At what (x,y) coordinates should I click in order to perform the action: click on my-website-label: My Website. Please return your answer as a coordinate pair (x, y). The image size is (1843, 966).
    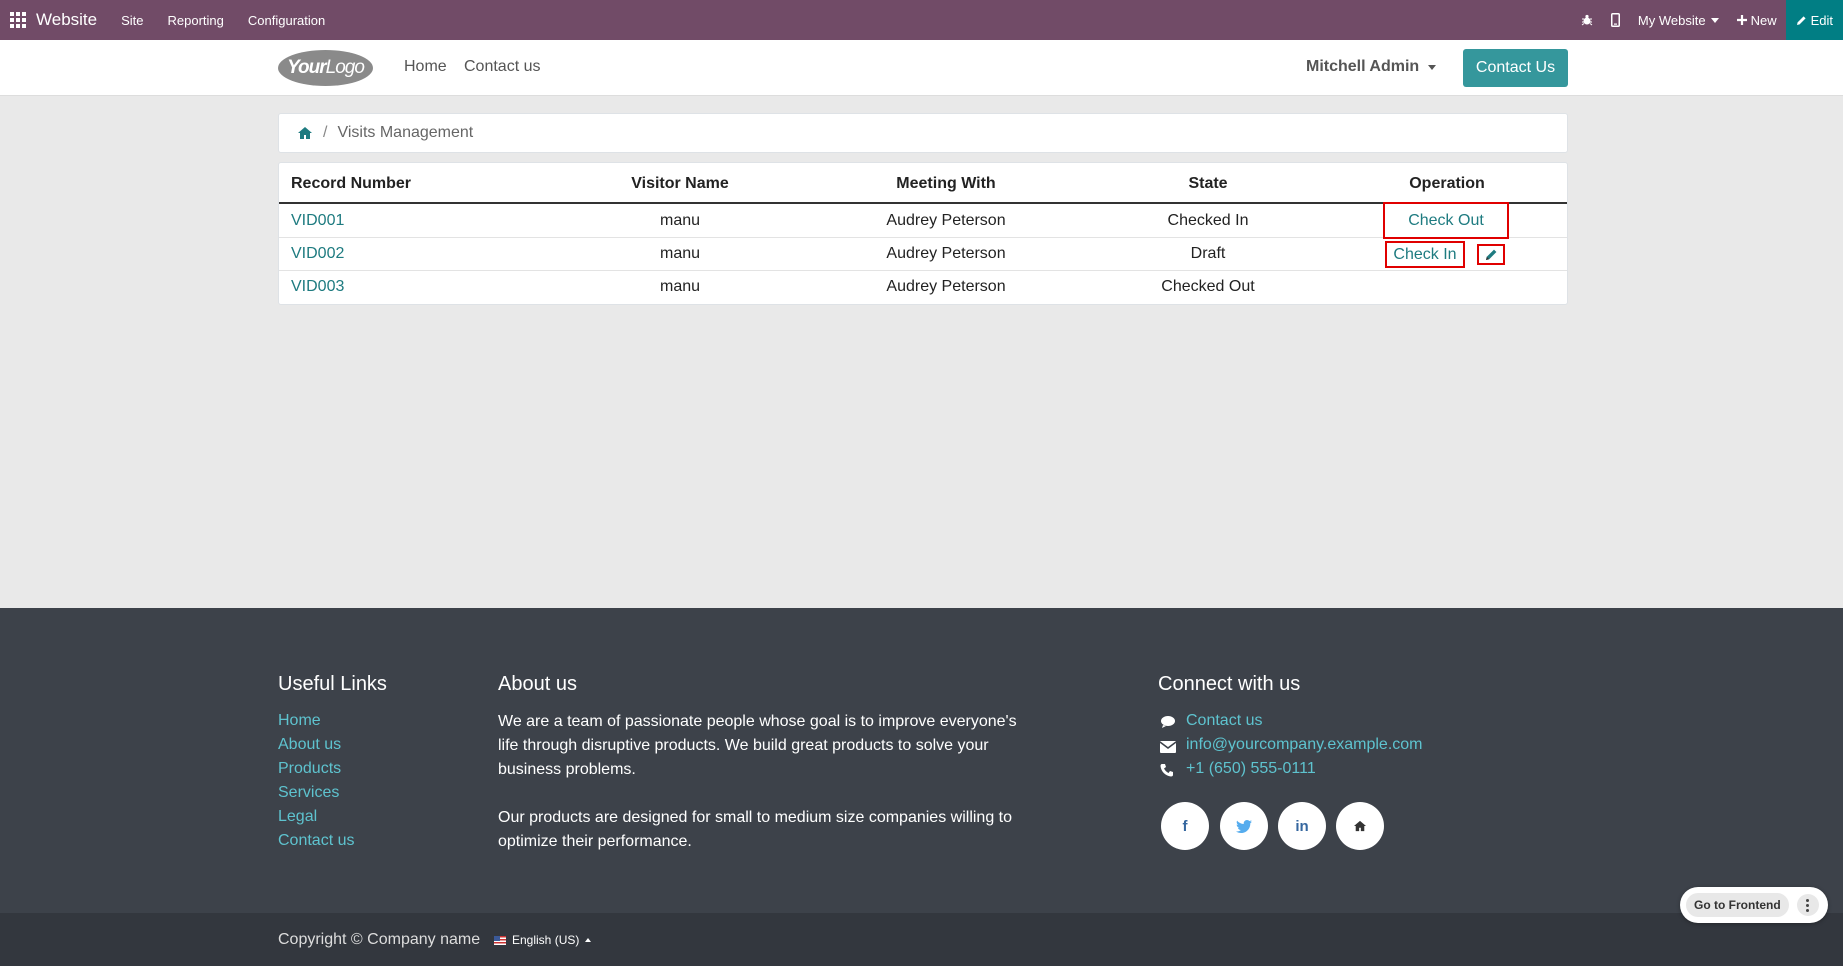
    Looking at the image, I should click on (1671, 20).